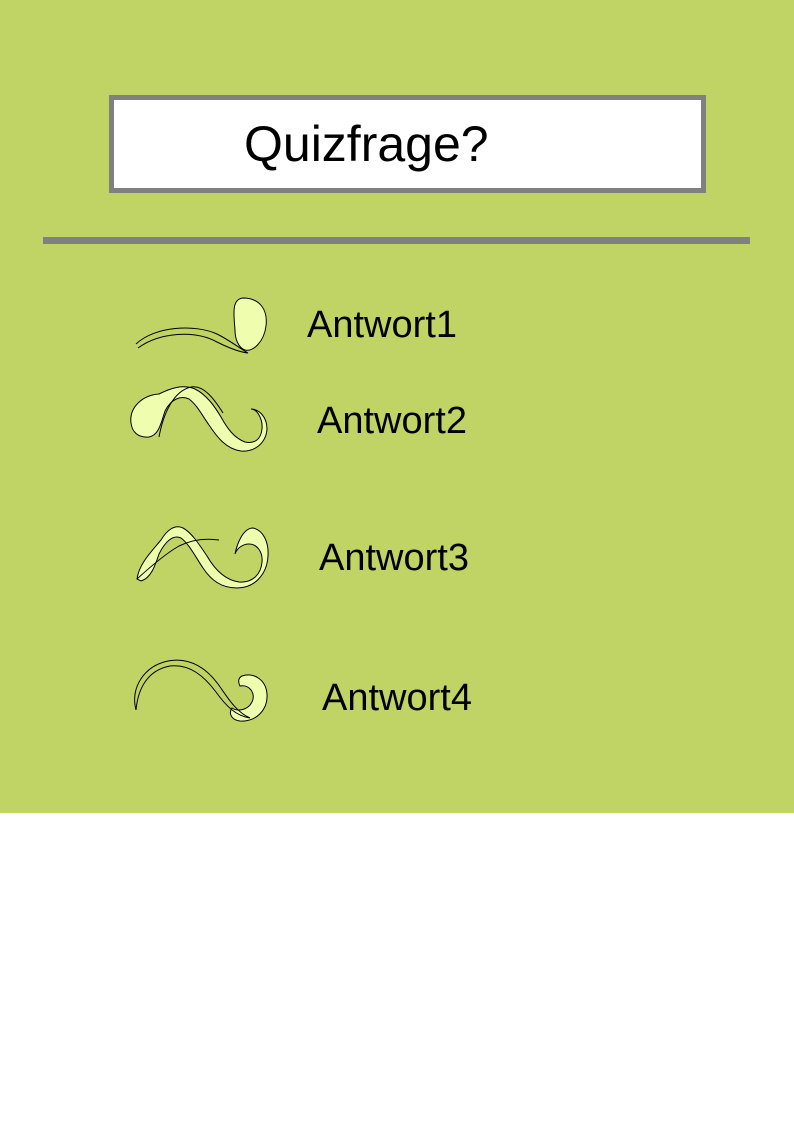 The width and height of the screenshot is (794, 1123). Describe the element at coordinates (394, 558) in the screenshot. I see `answer-label-3: Antwort3` at that location.